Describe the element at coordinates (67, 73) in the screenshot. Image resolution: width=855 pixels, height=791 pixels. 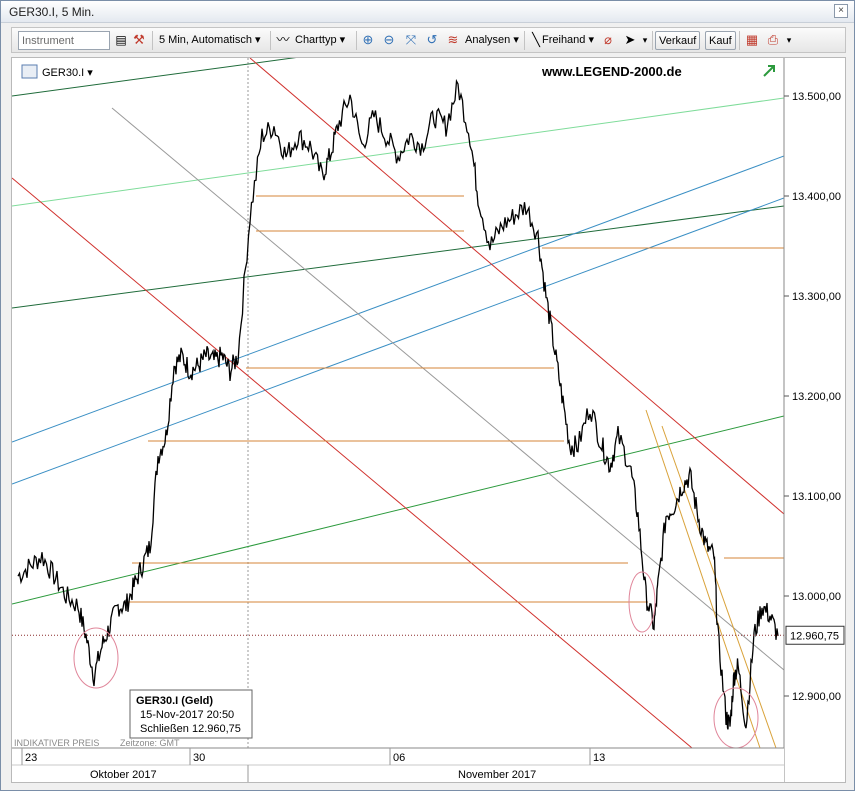
I see `symbol-label: GER30.I ▾` at that location.